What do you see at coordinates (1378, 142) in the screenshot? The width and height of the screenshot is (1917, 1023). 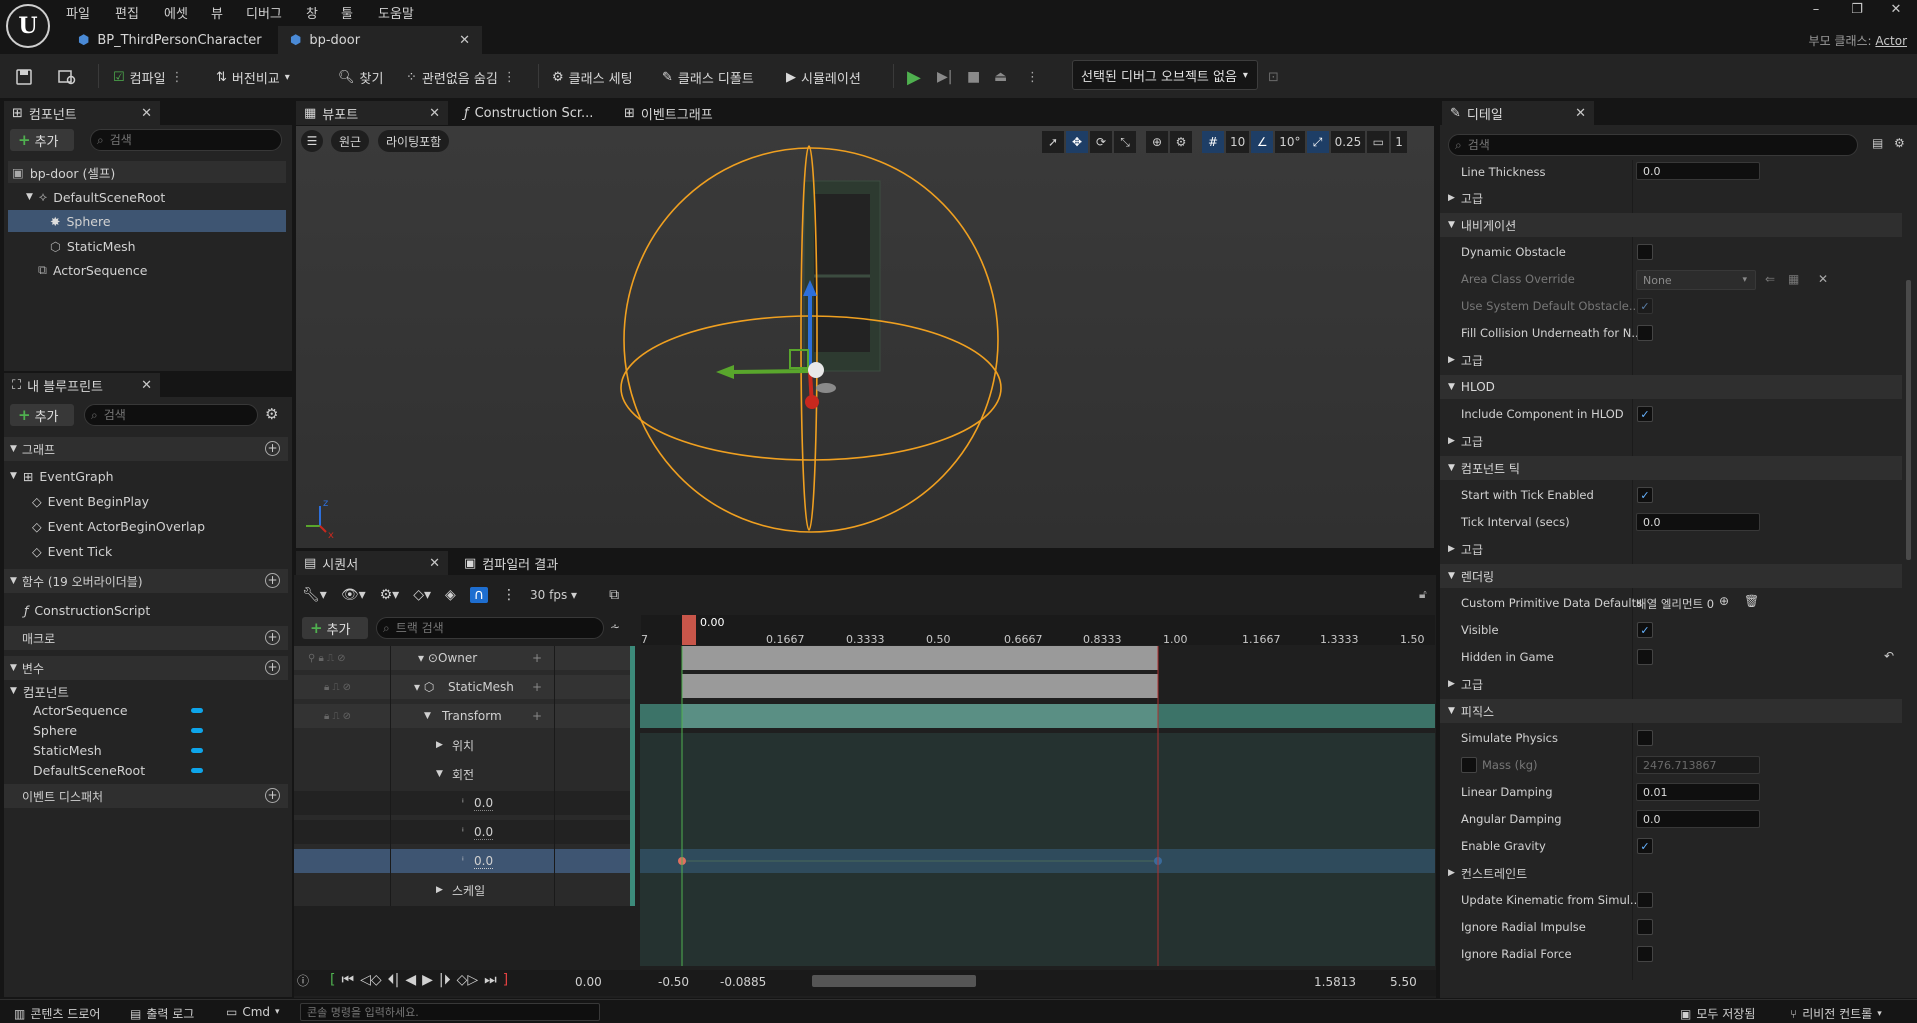 I see `camera-speed-icon: ▭` at bounding box center [1378, 142].